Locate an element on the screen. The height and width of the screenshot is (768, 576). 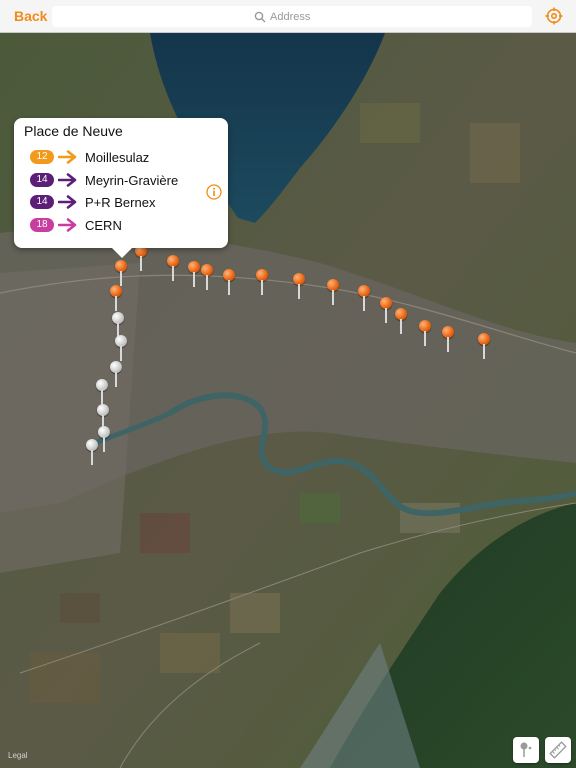
drop-pin-button is located at coordinates (526, 750).